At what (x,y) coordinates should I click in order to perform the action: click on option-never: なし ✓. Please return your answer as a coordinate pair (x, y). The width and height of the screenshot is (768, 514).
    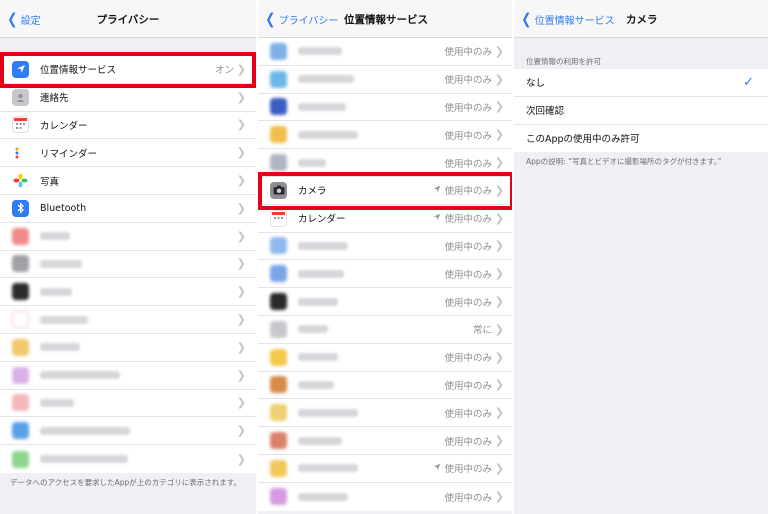
    Looking at the image, I should click on (641, 83).